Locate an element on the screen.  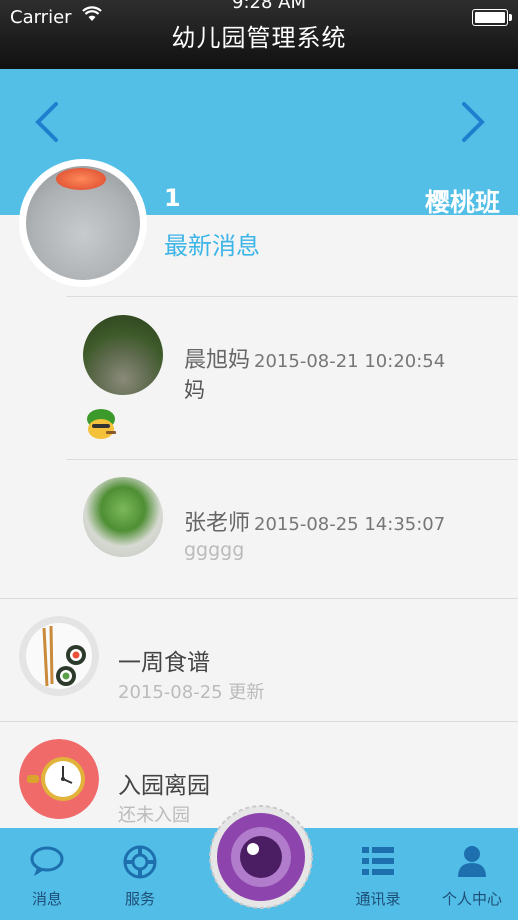
lifebuoy-icon is located at coordinates (140, 862).